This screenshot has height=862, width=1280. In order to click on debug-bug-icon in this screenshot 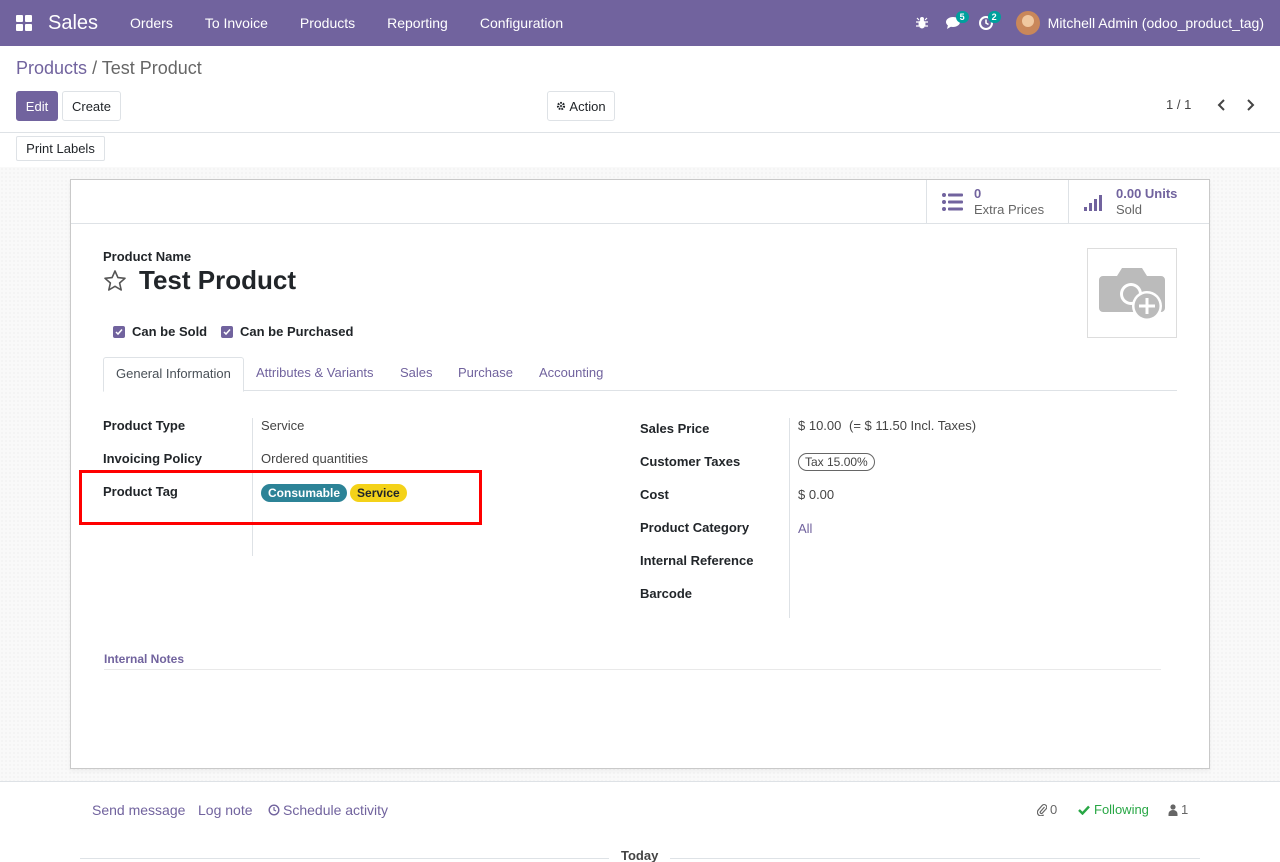, I will do `click(922, 23)`.